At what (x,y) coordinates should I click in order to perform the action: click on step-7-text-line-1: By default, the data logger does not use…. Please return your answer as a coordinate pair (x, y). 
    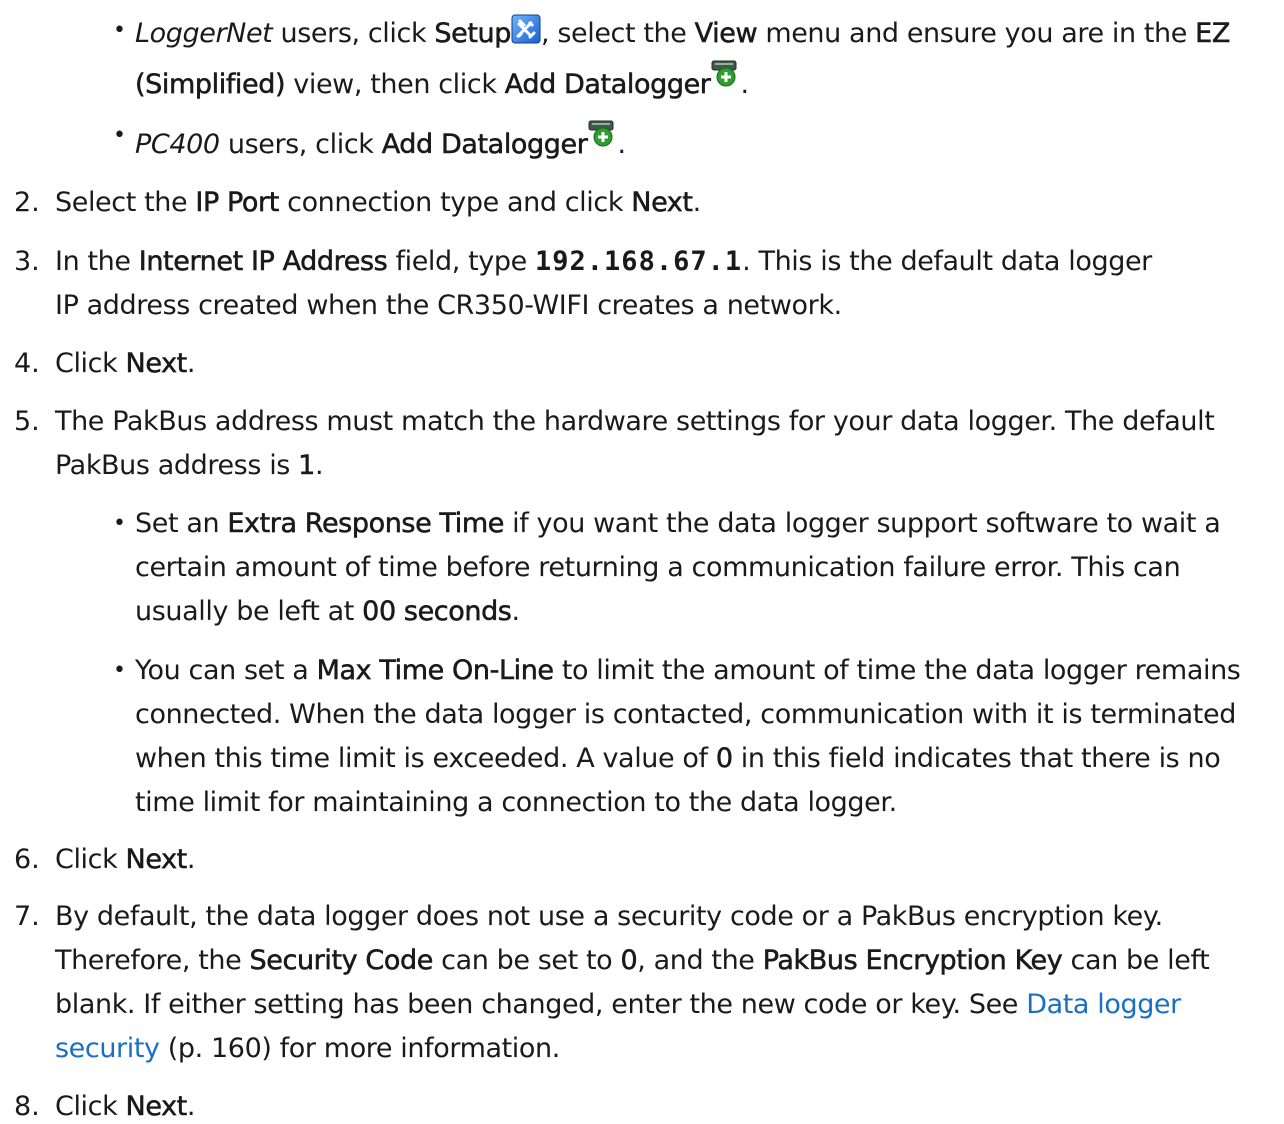
    Looking at the image, I should click on (609, 916).